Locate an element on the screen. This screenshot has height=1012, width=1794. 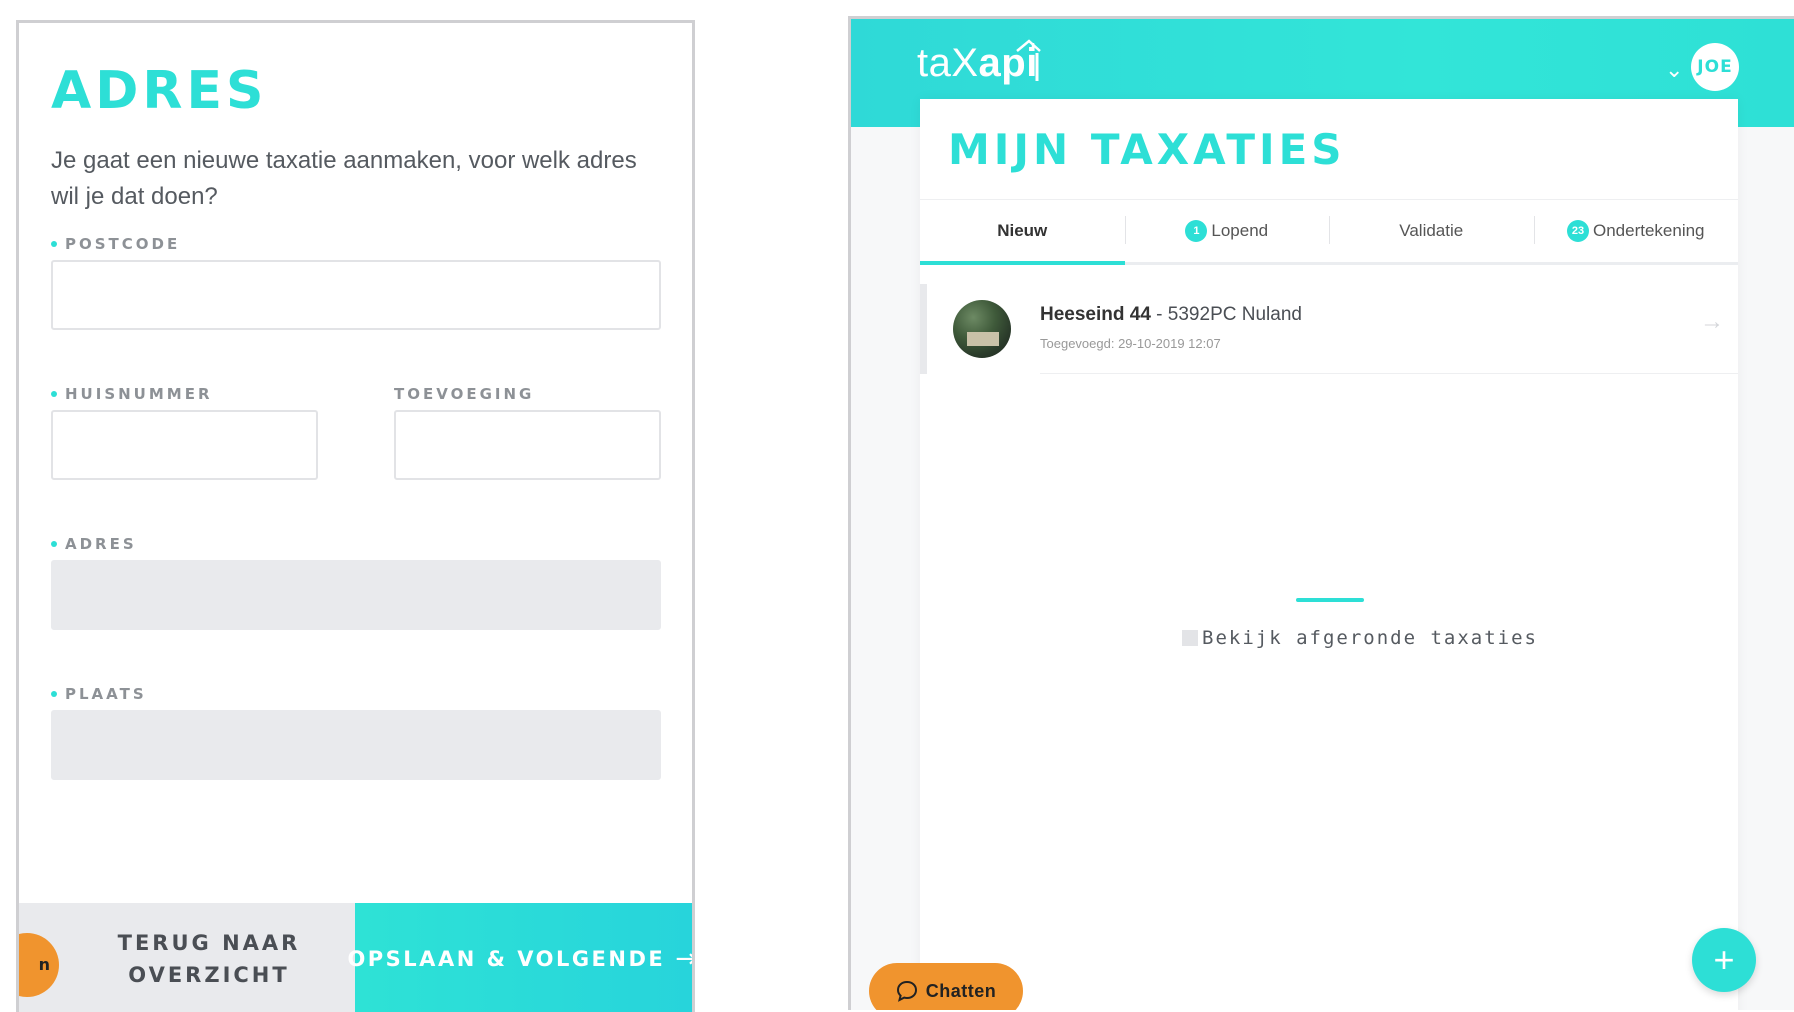
back-label-line1: TERUG NAAR is located at coordinates (209, 943).